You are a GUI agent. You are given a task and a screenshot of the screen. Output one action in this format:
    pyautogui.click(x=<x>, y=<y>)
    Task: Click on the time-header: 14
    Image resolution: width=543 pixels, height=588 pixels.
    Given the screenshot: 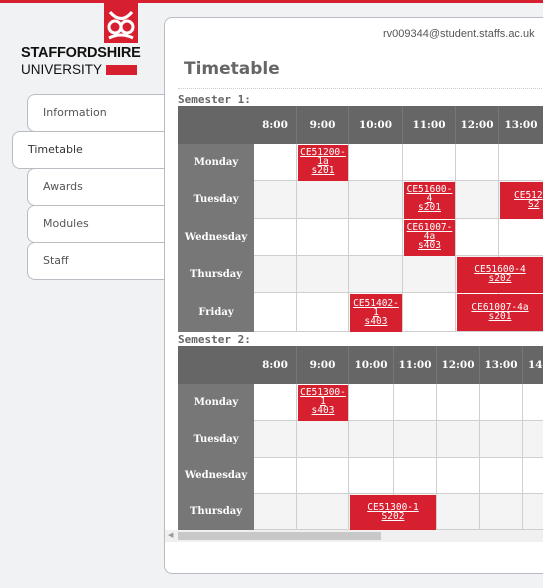 What is the action you would take?
    pyautogui.click(x=533, y=365)
    